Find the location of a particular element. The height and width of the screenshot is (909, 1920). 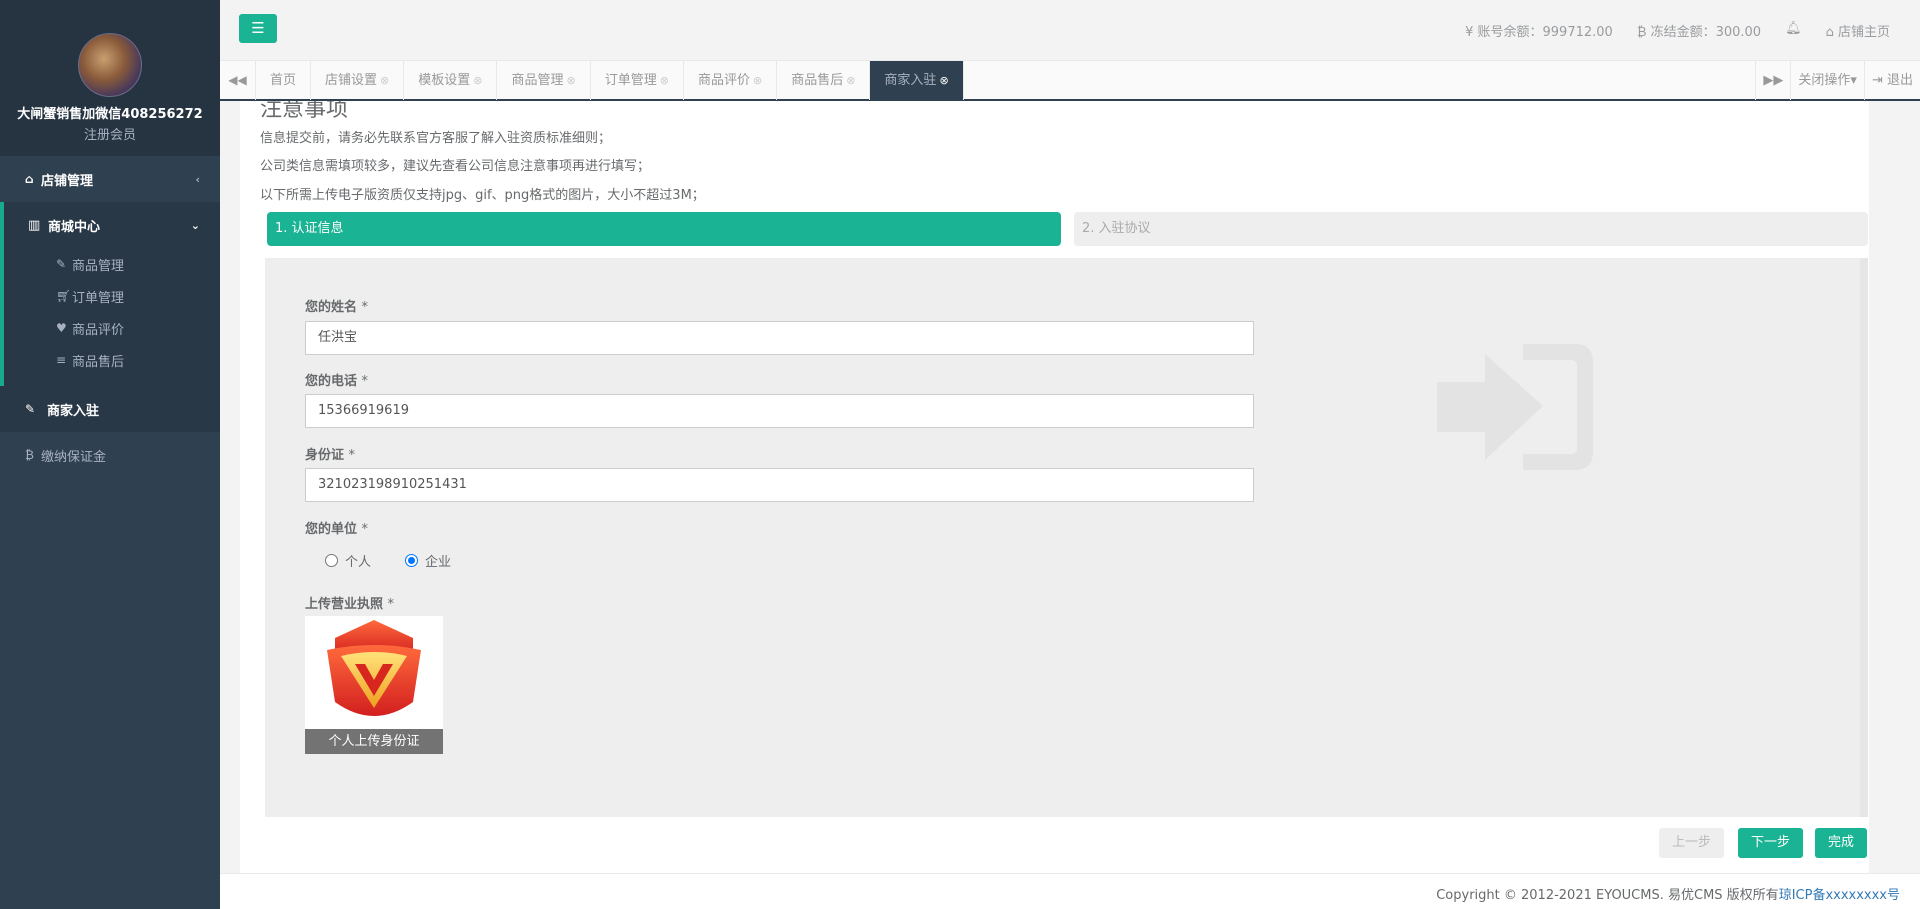

sidebar-subitem-aftersales: ≡ 商品售后 is located at coordinates (112, 360).